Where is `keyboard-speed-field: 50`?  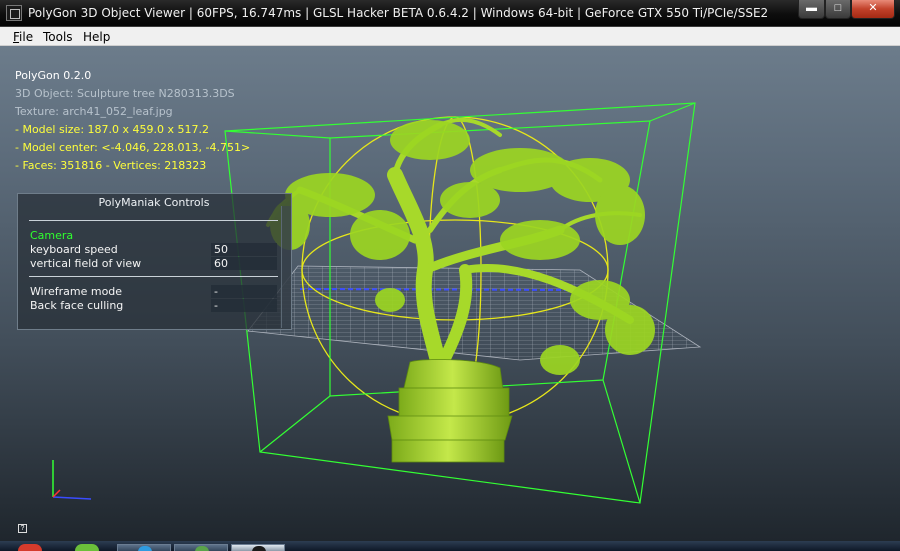
keyboard-speed-field: 50 is located at coordinates (244, 249).